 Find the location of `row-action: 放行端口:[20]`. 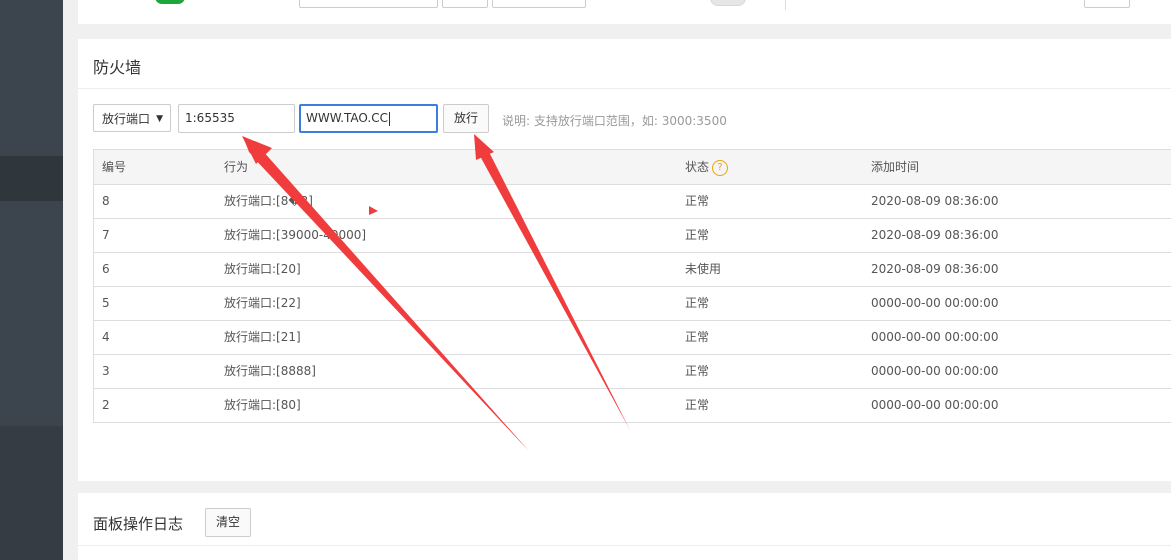

row-action: 放行端口:[20] is located at coordinates (262, 269).